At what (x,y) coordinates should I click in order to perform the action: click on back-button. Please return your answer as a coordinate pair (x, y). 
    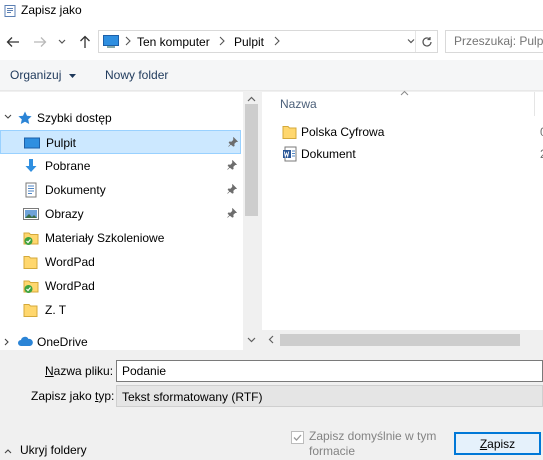
    Looking at the image, I should click on (13, 42).